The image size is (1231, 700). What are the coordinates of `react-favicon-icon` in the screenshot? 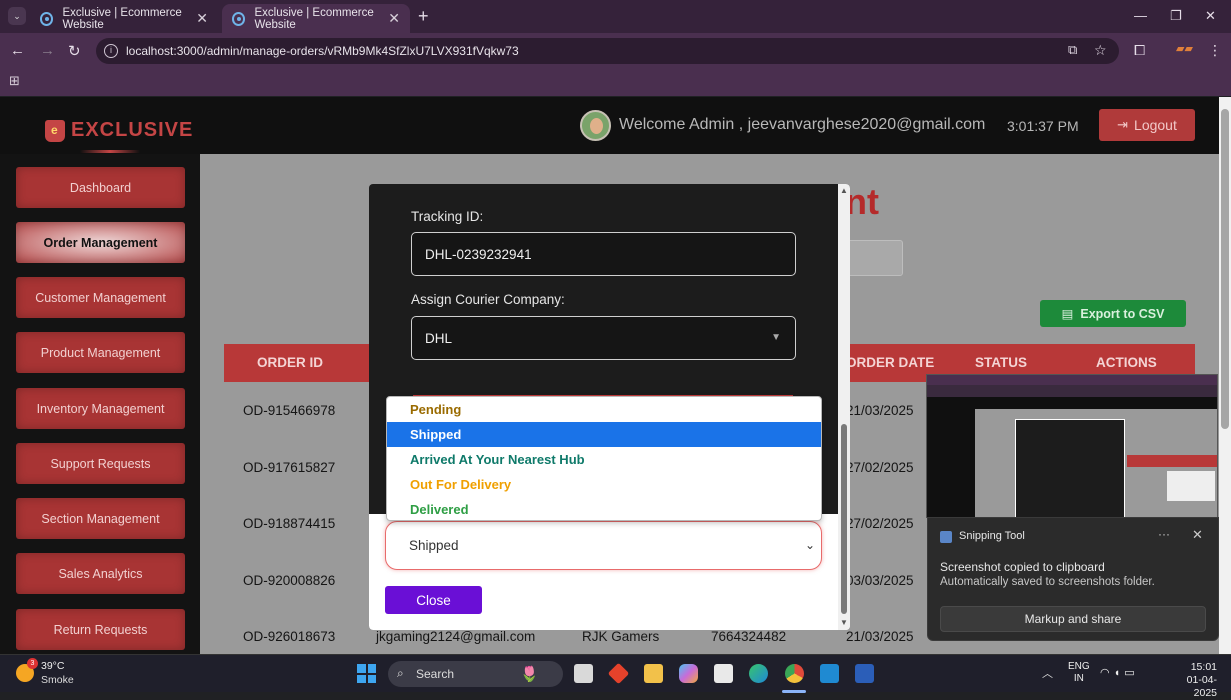 It's located at (47, 18).